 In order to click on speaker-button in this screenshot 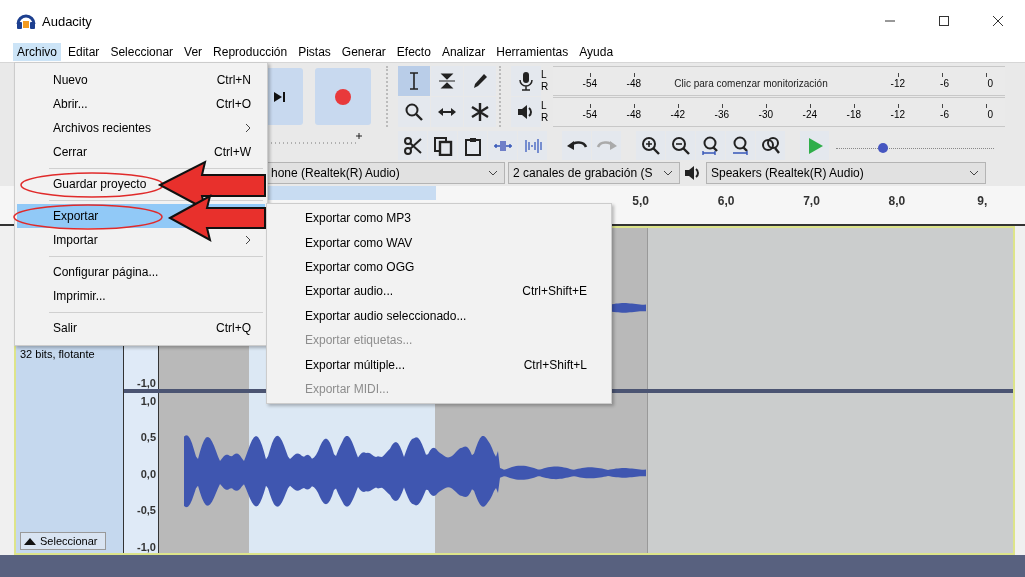, I will do `click(526, 112)`.